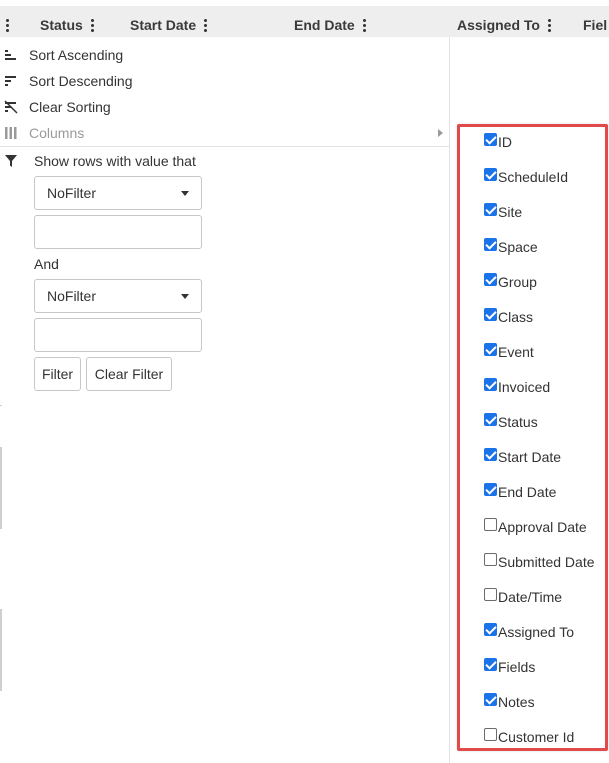 This screenshot has width=609, height=763. What do you see at coordinates (224, 146) in the screenshot?
I see `menu-divider` at bounding box center [224, 146].